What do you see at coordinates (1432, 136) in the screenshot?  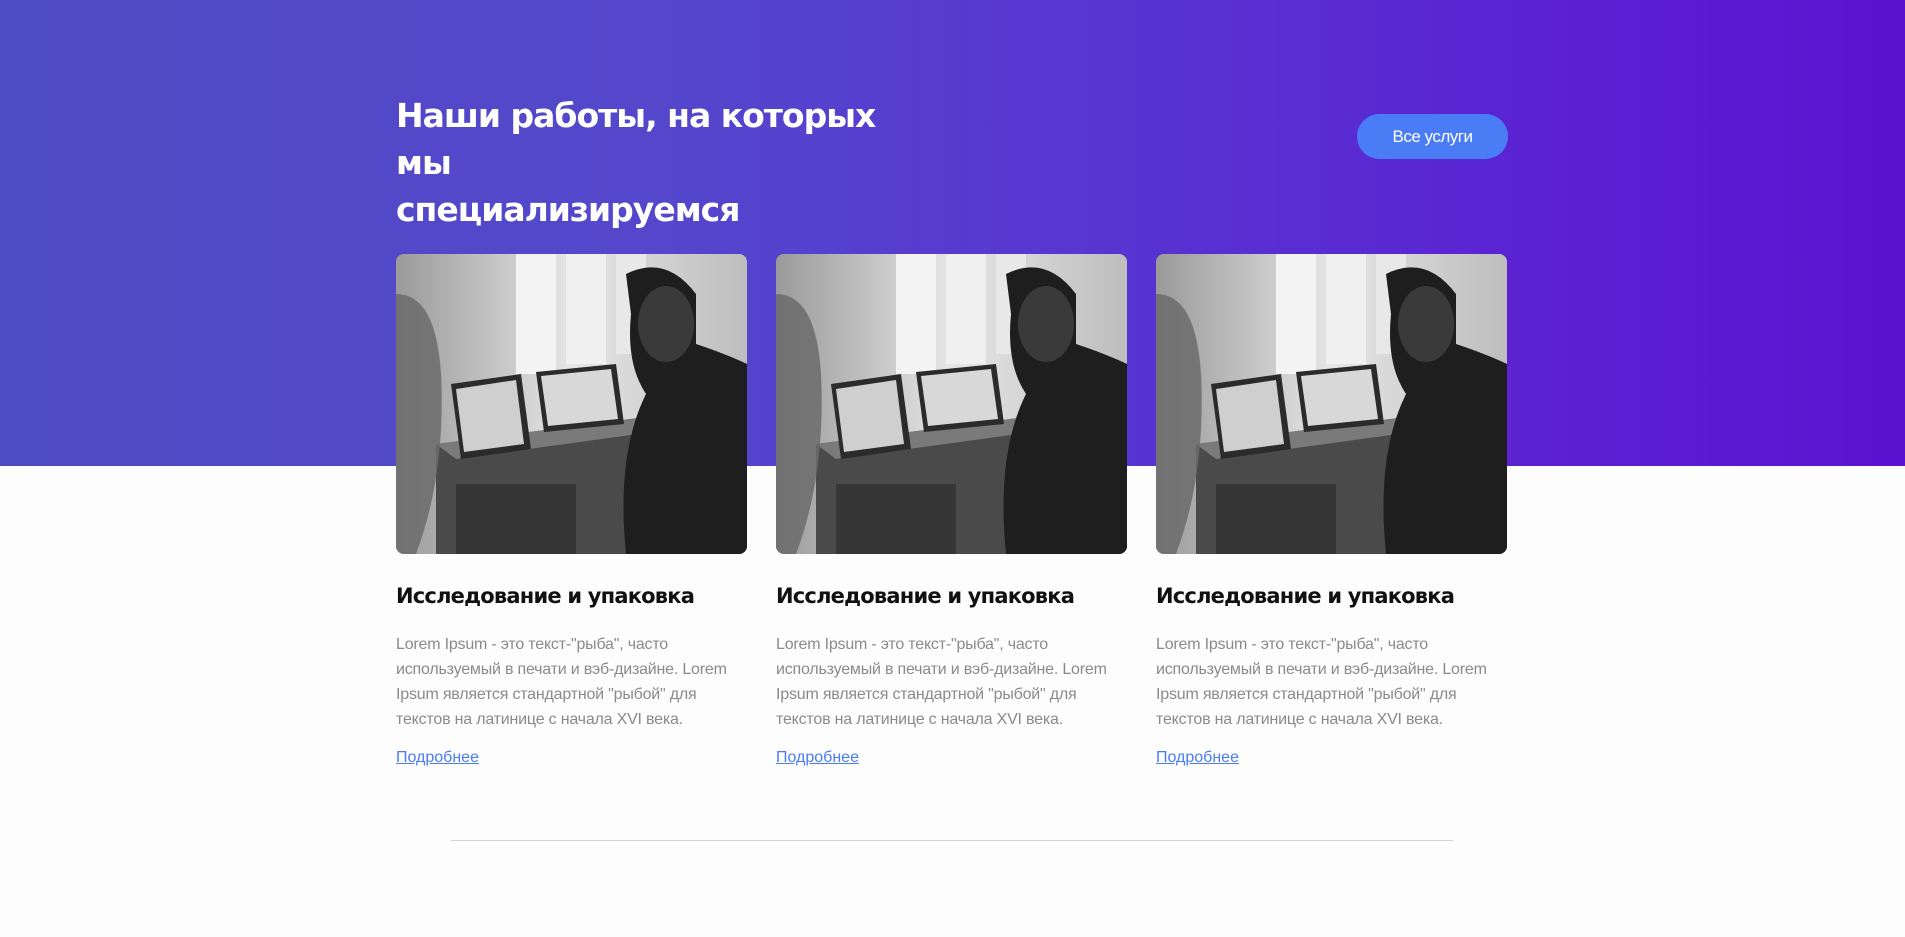 I see `all-services-button: Все услуги` at bounding box center [1432, 136].